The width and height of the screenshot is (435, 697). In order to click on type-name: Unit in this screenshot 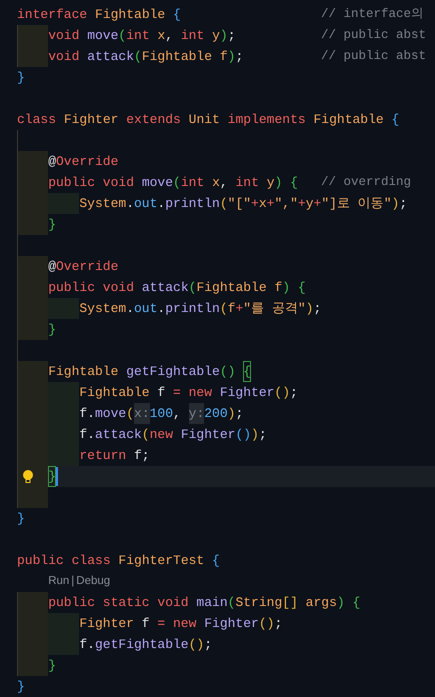, I will do `click(204, 120)`.